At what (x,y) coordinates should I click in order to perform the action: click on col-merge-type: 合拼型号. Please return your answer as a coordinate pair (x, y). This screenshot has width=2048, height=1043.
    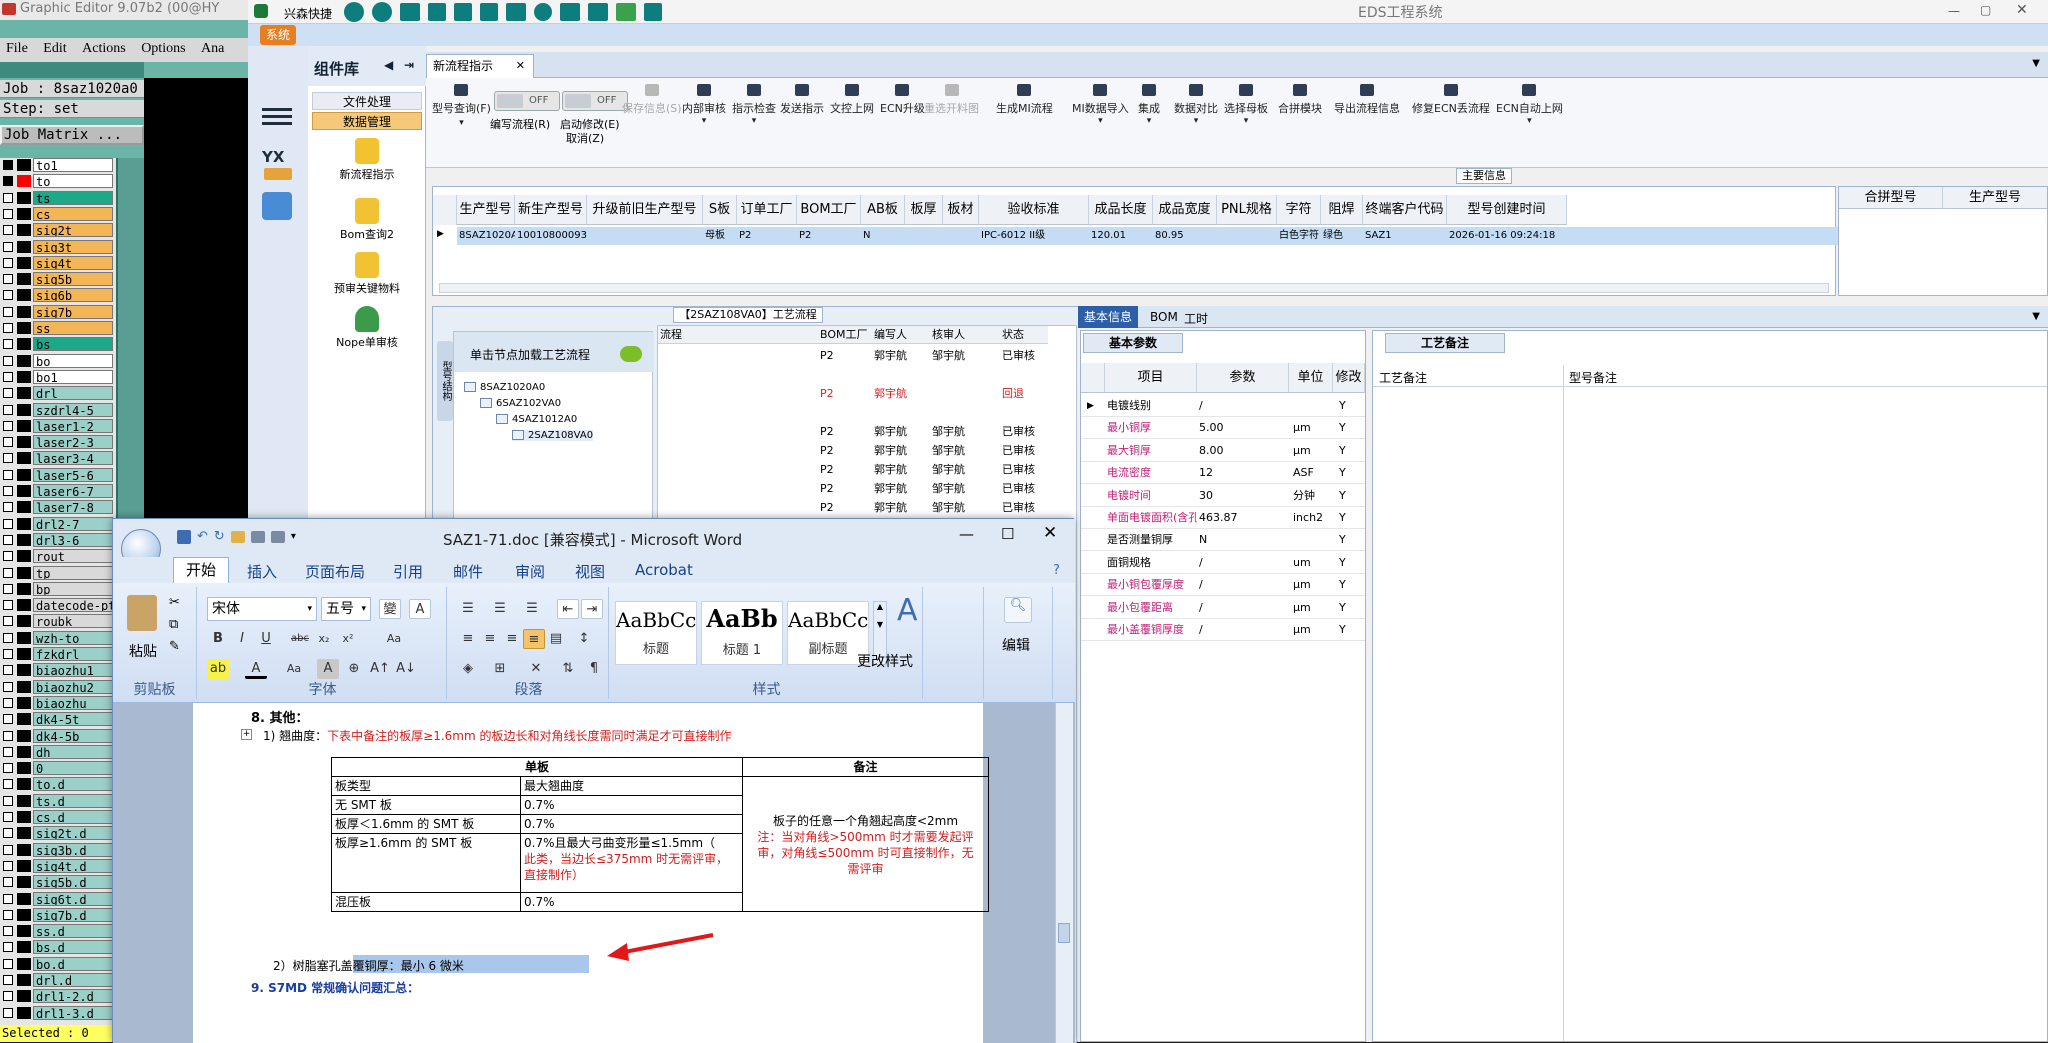
    Looking at the image, I should click on (1891, 198).